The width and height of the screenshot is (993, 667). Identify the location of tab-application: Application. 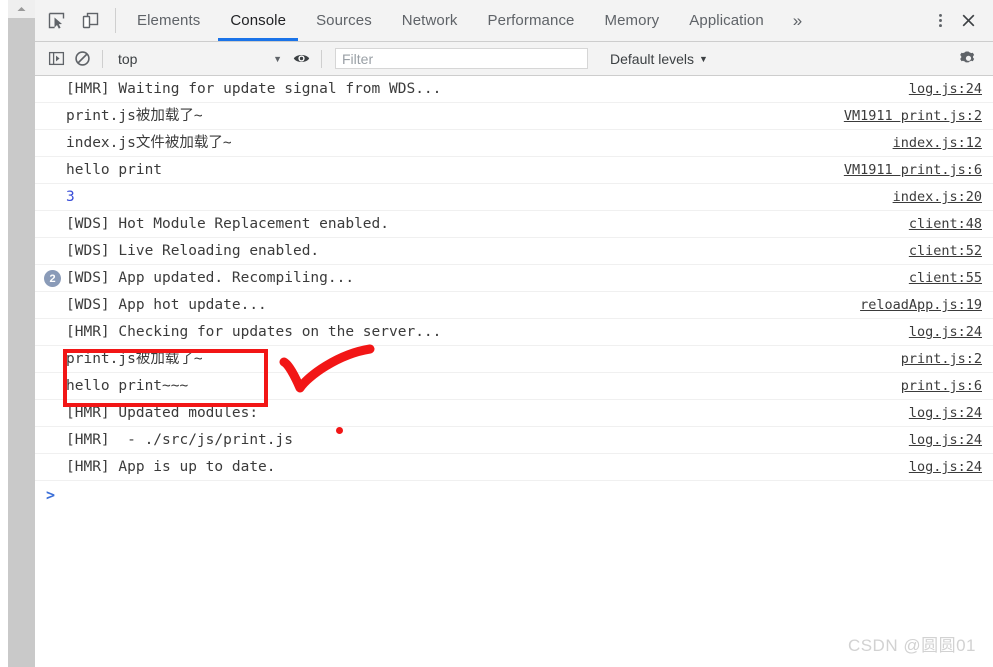
(726, 20).